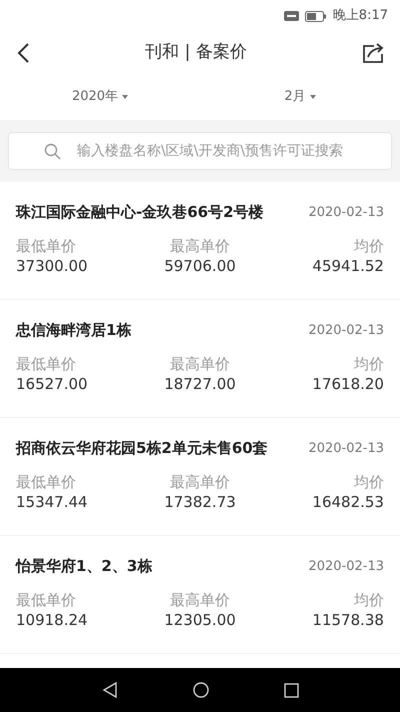  What do you see at coordinates (315, 16) in the screenshot?
I see `battery-icon` at bounding box center [315, 16].